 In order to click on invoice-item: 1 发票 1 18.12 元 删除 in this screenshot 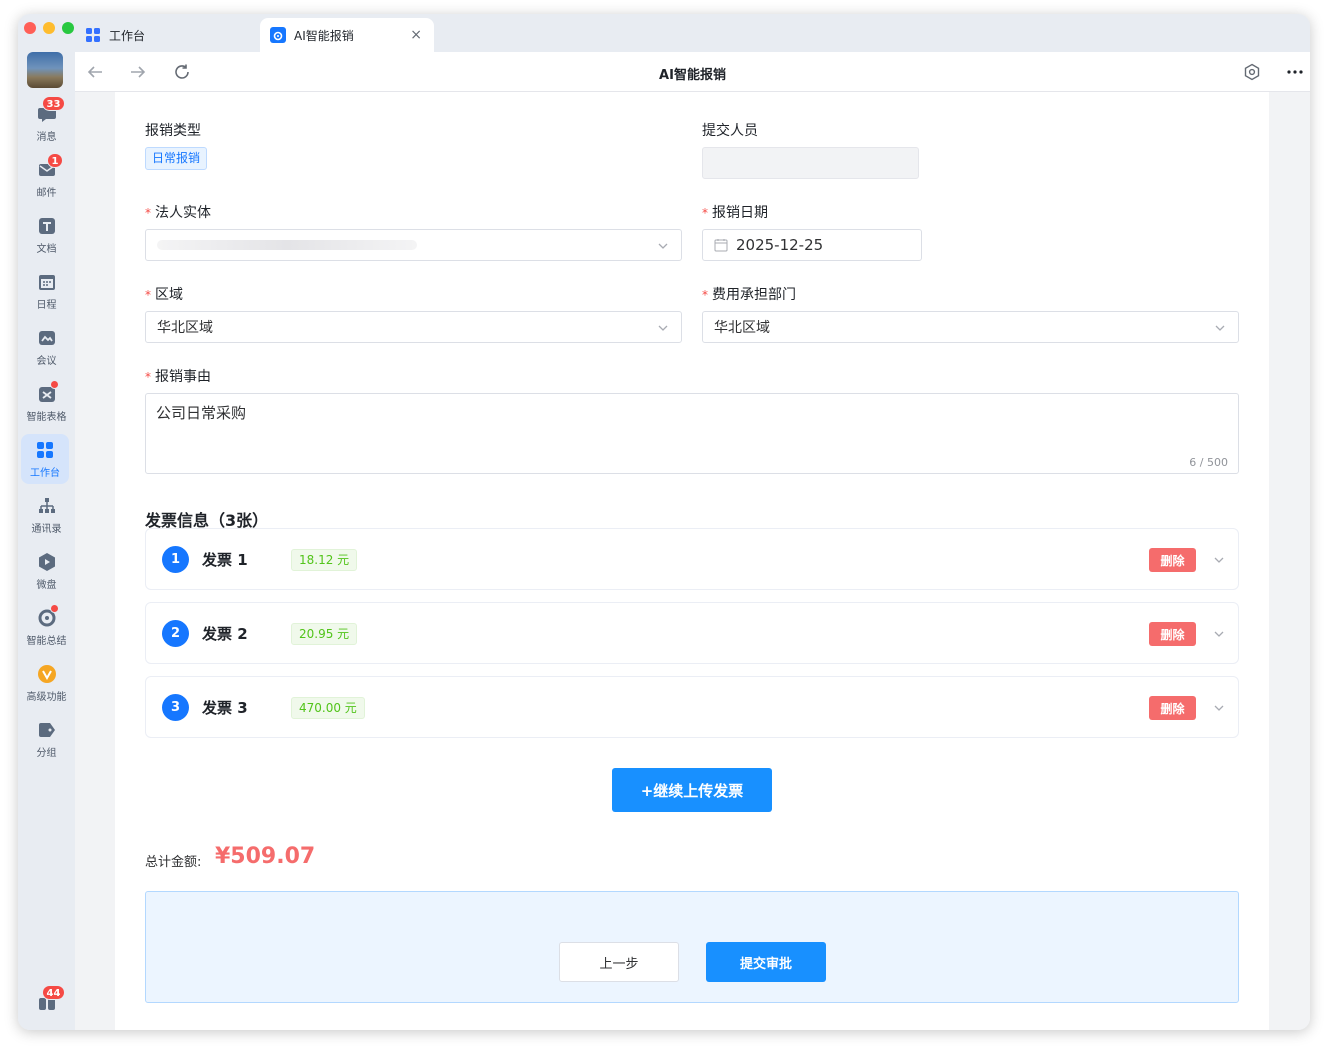, I will do `click(692, 559)`.